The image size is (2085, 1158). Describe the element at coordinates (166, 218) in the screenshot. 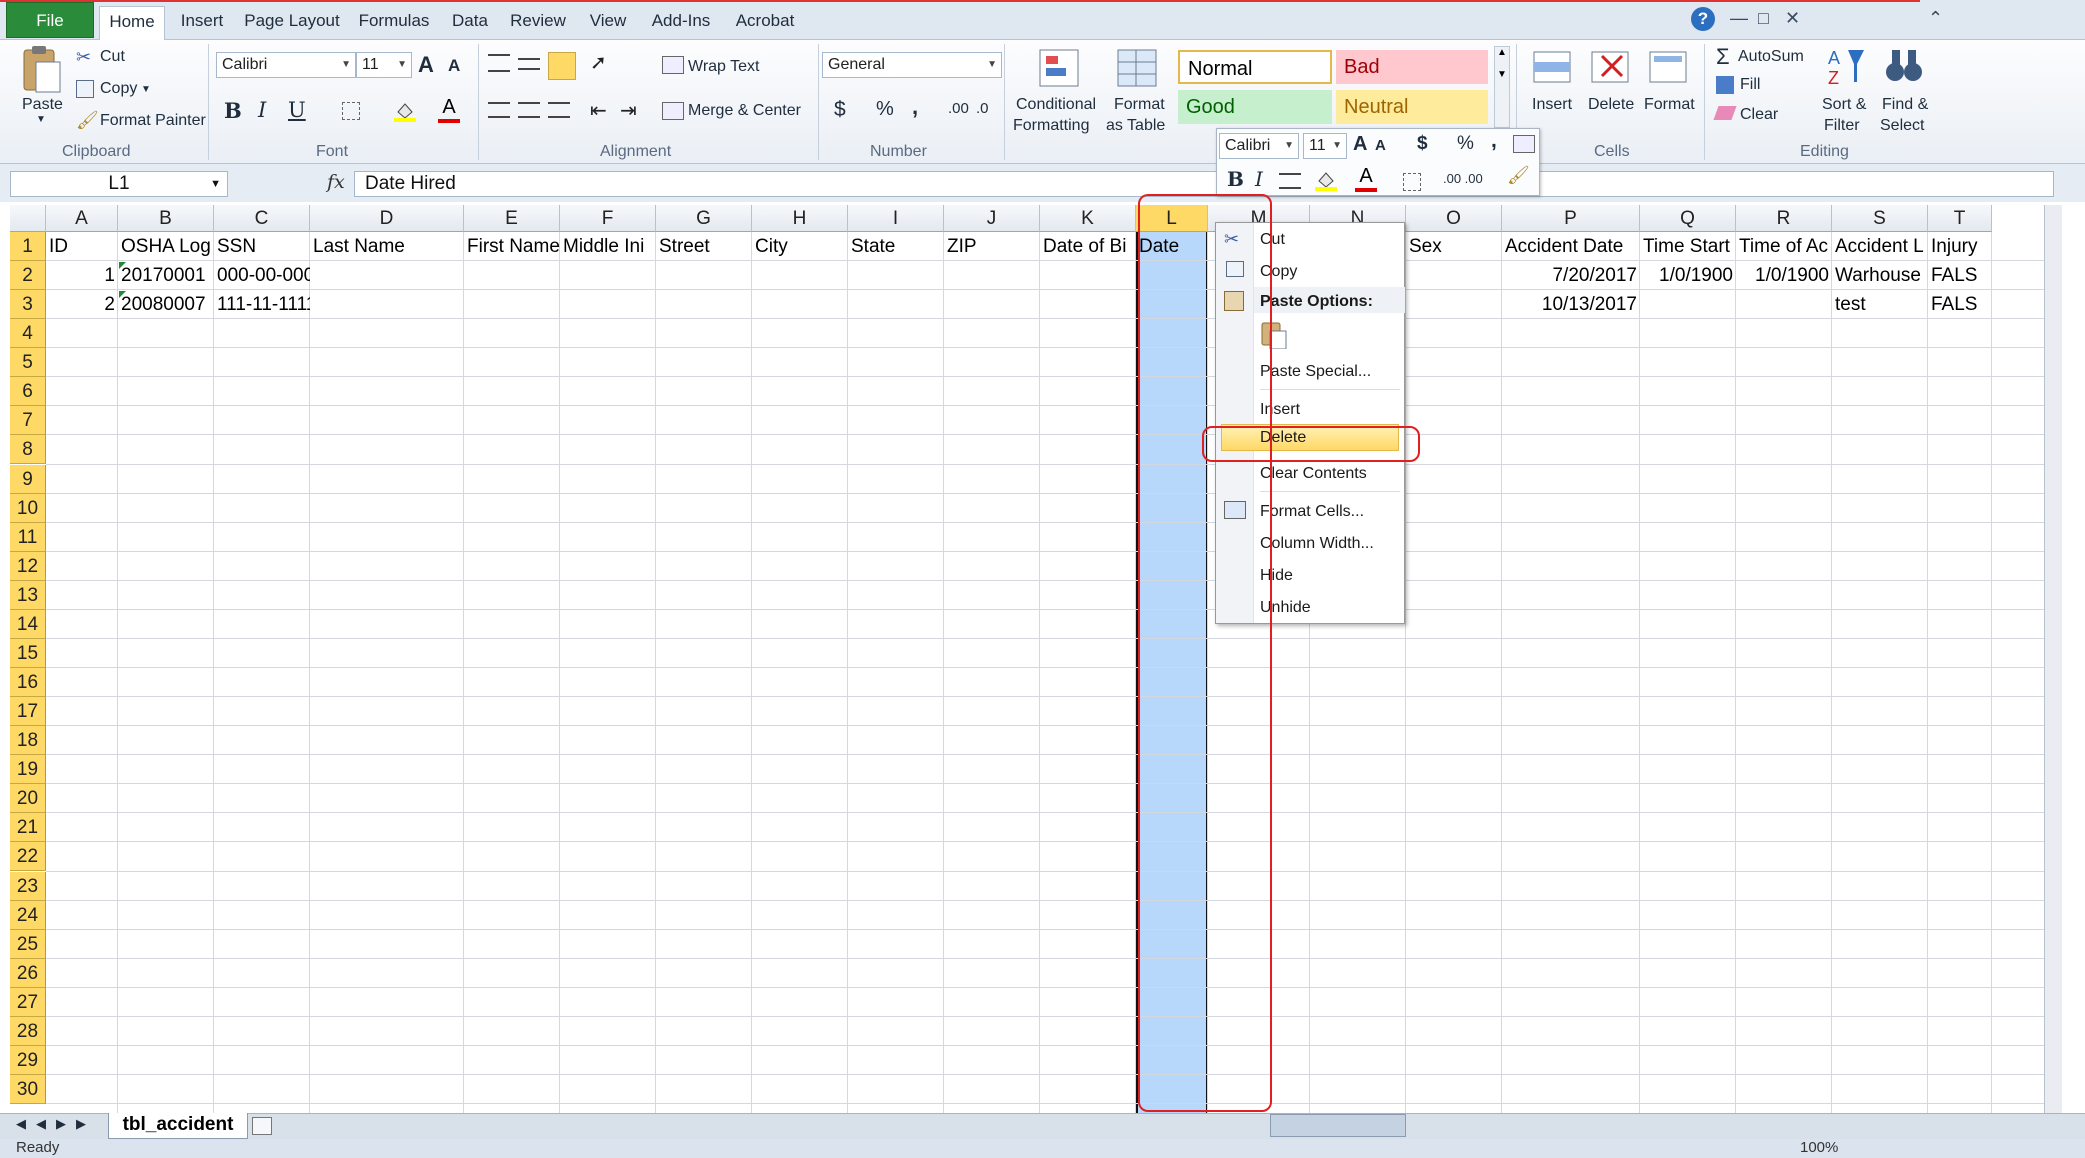

I see `column-header-b: B` at that location.